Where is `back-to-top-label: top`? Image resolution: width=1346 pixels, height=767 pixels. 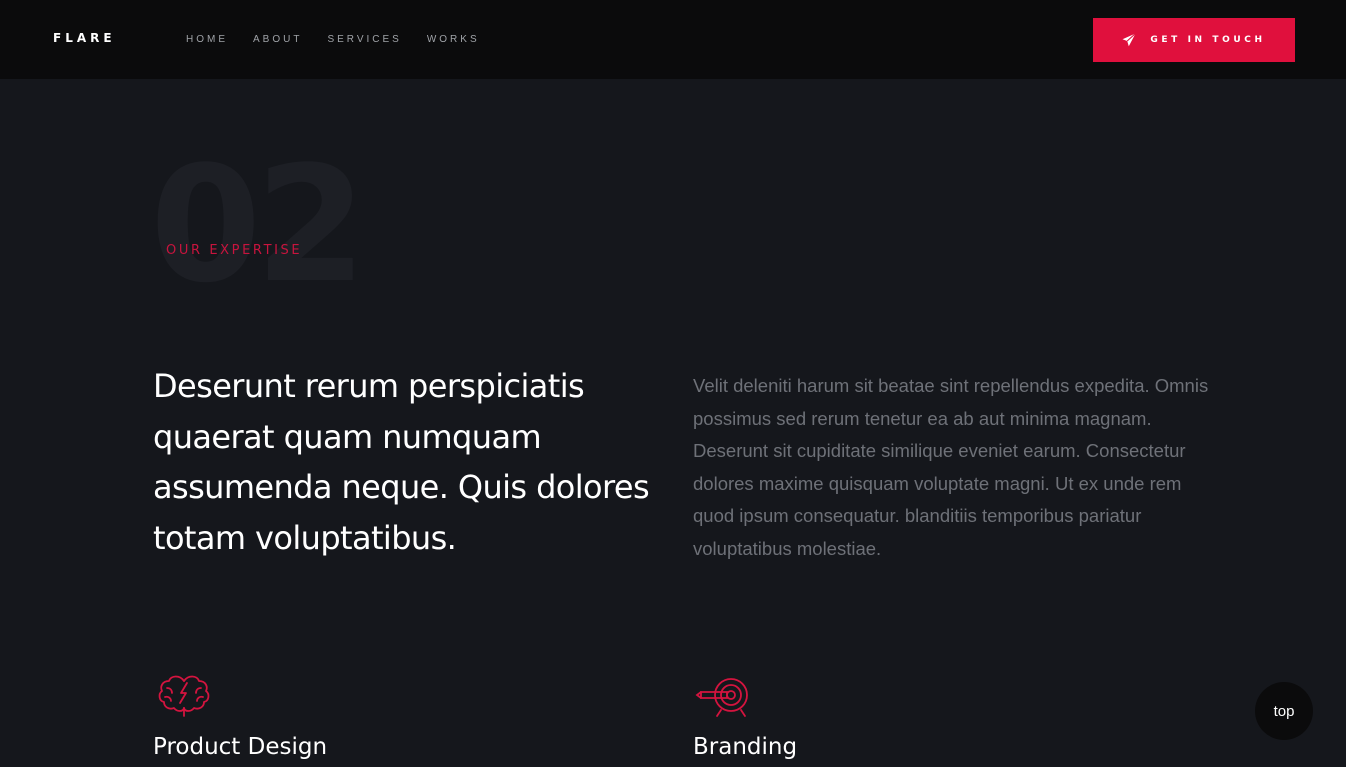 back-to-top-label: top is located at coordinates (1284, 711).